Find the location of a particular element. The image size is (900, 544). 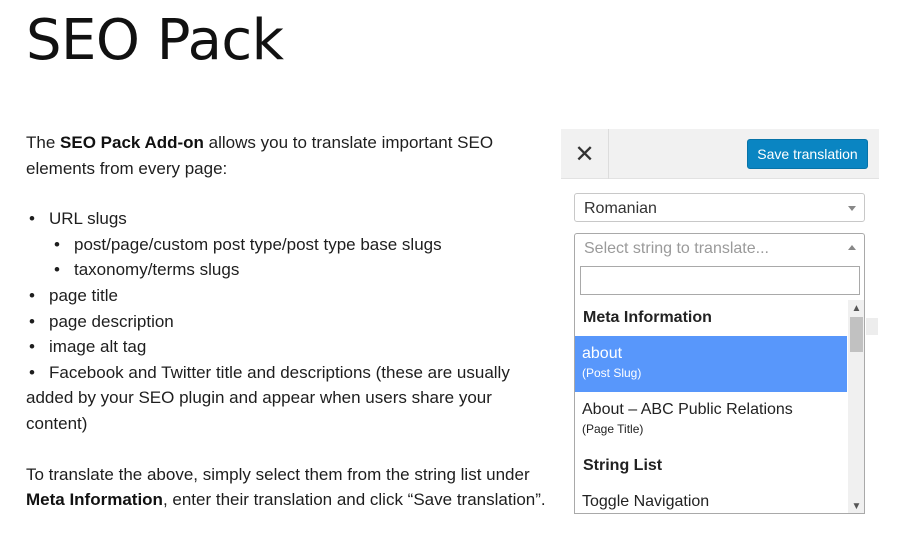

option-type: (Post Slug) is located at coordinates (612, 373).